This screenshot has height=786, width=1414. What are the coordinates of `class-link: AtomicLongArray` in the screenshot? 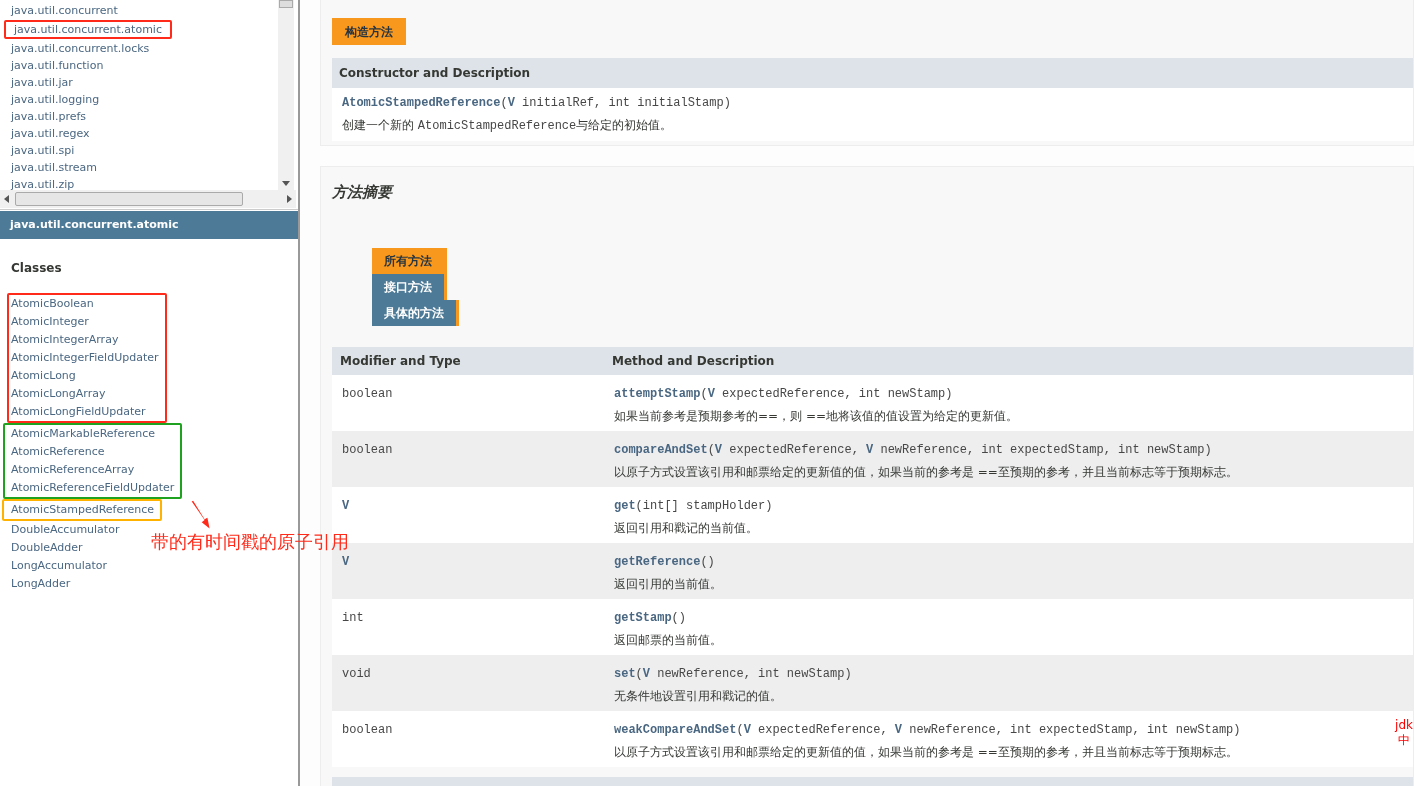 It's located at (58, 394).